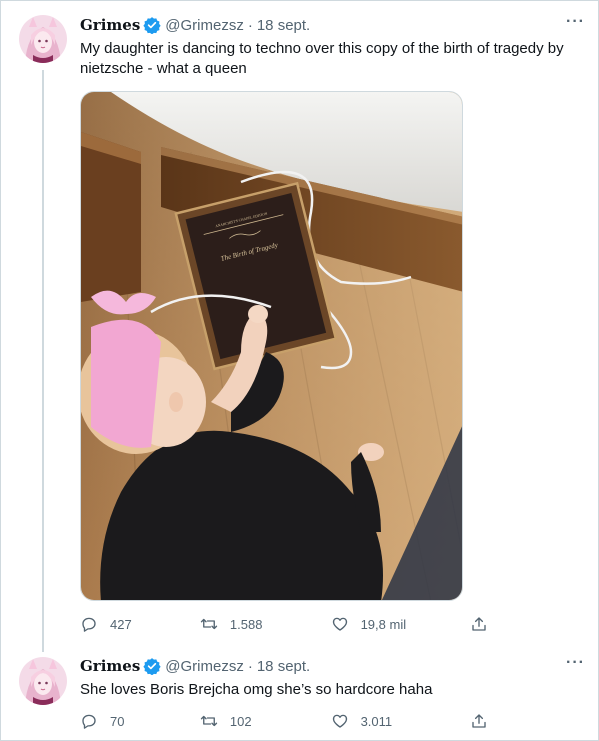  What do you see at coordinates (246, 624) in the screenshot?
I see `retweet-count: 1.588` at bounding box center [246, 624].